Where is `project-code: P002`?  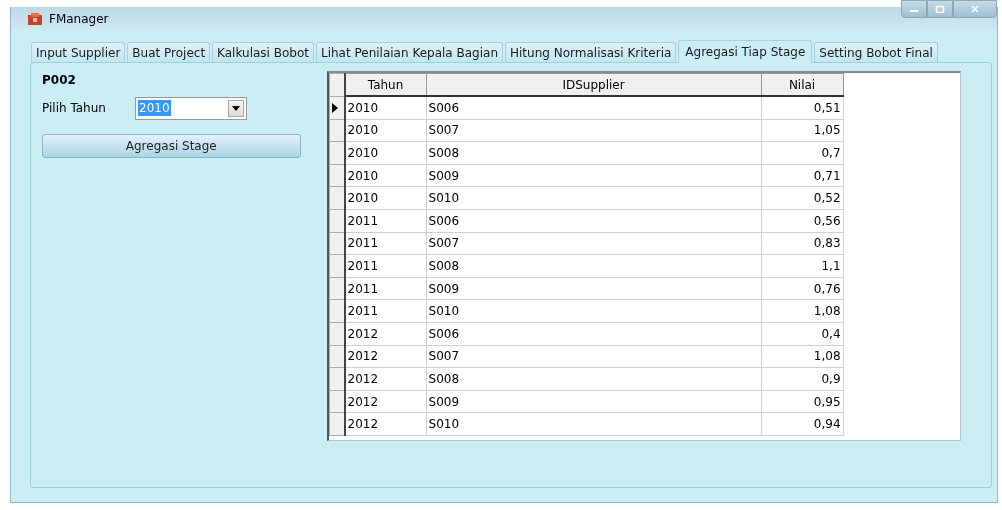
project-code: P002 is located at coordinates (59, 80).